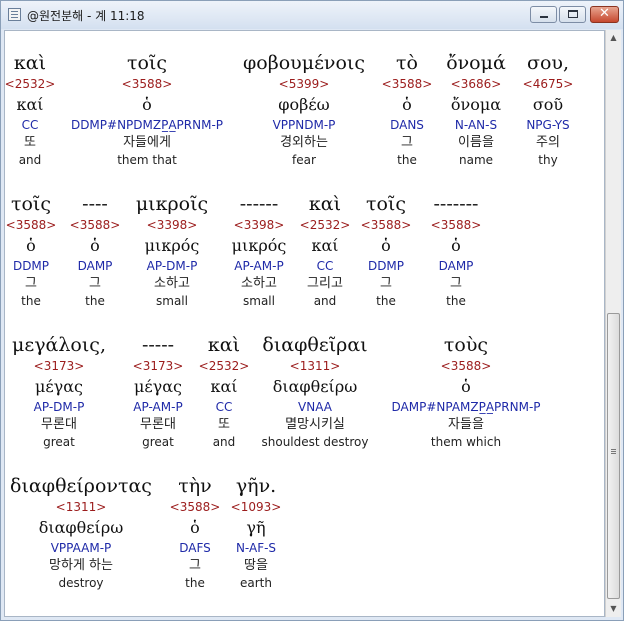  I want to click on word-lemma: γῆ, so click(256, 527).